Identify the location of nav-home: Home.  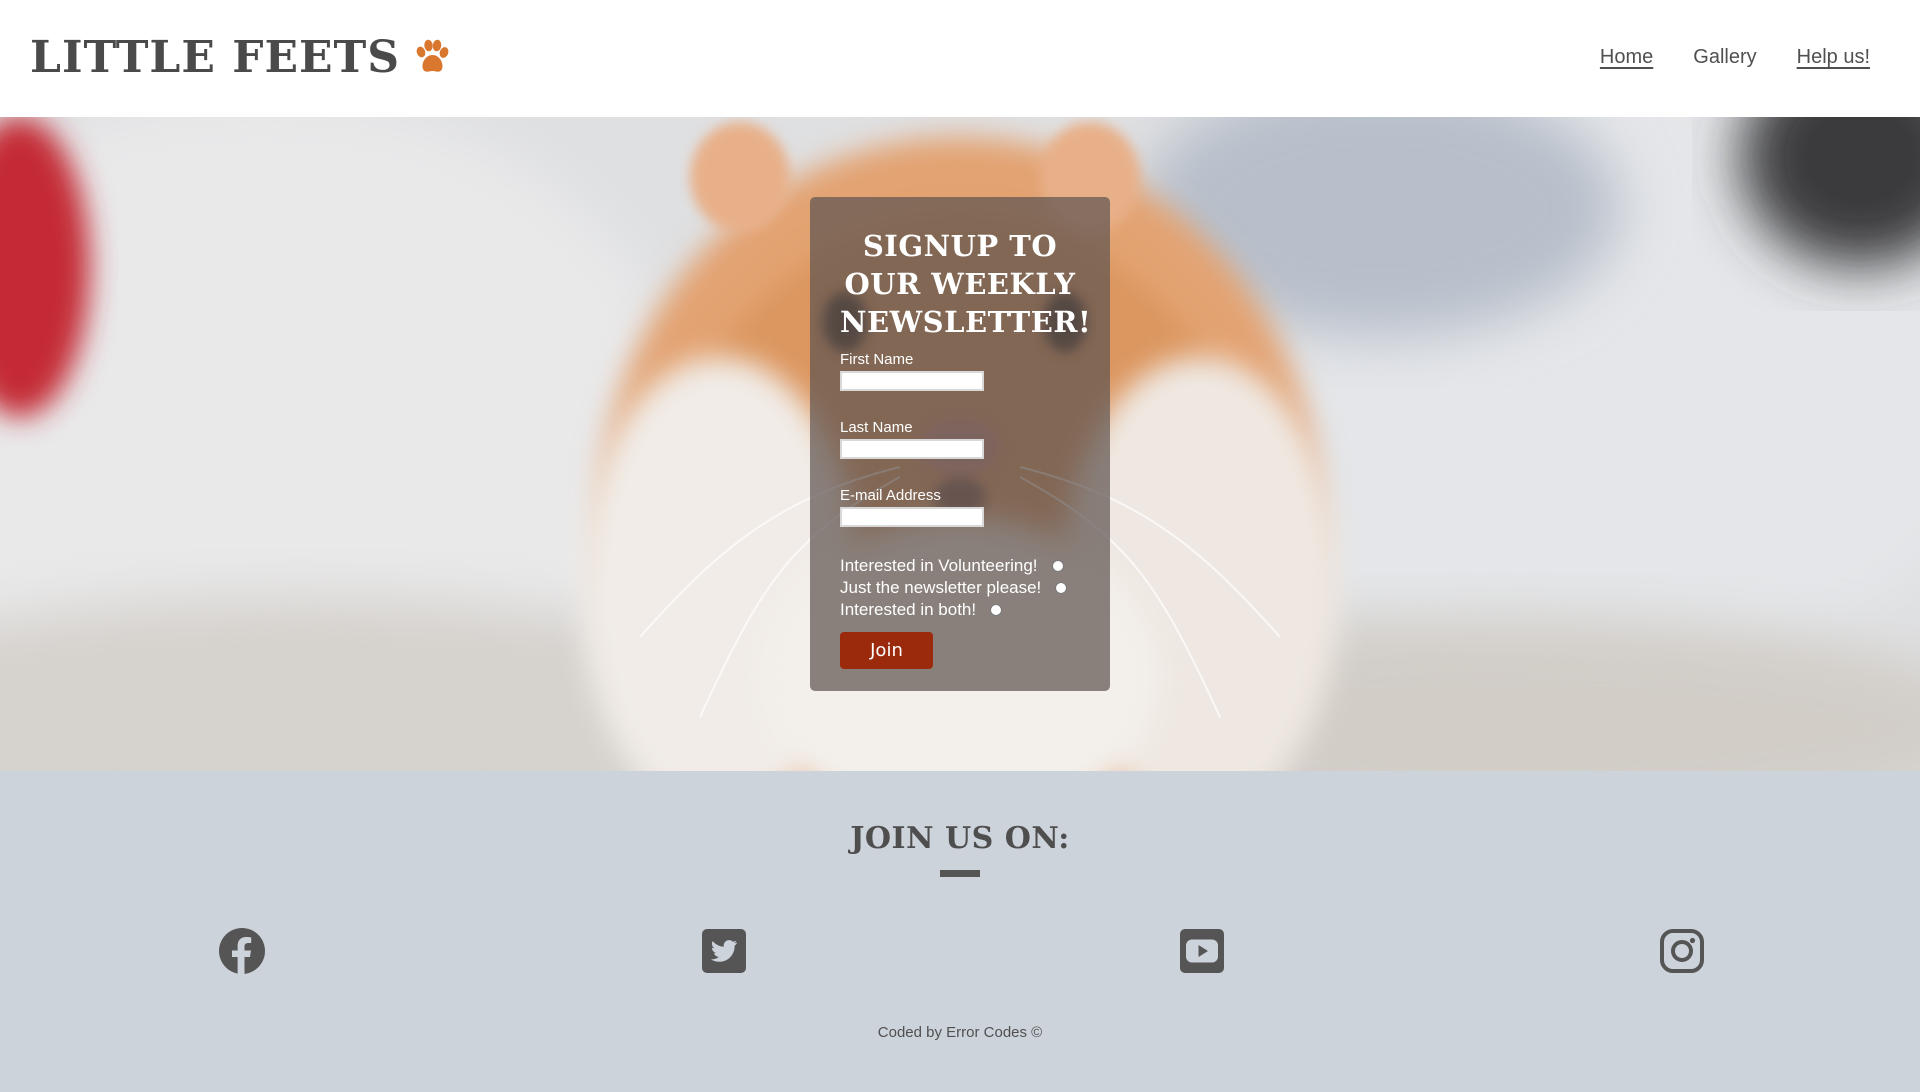
(1626, 57).